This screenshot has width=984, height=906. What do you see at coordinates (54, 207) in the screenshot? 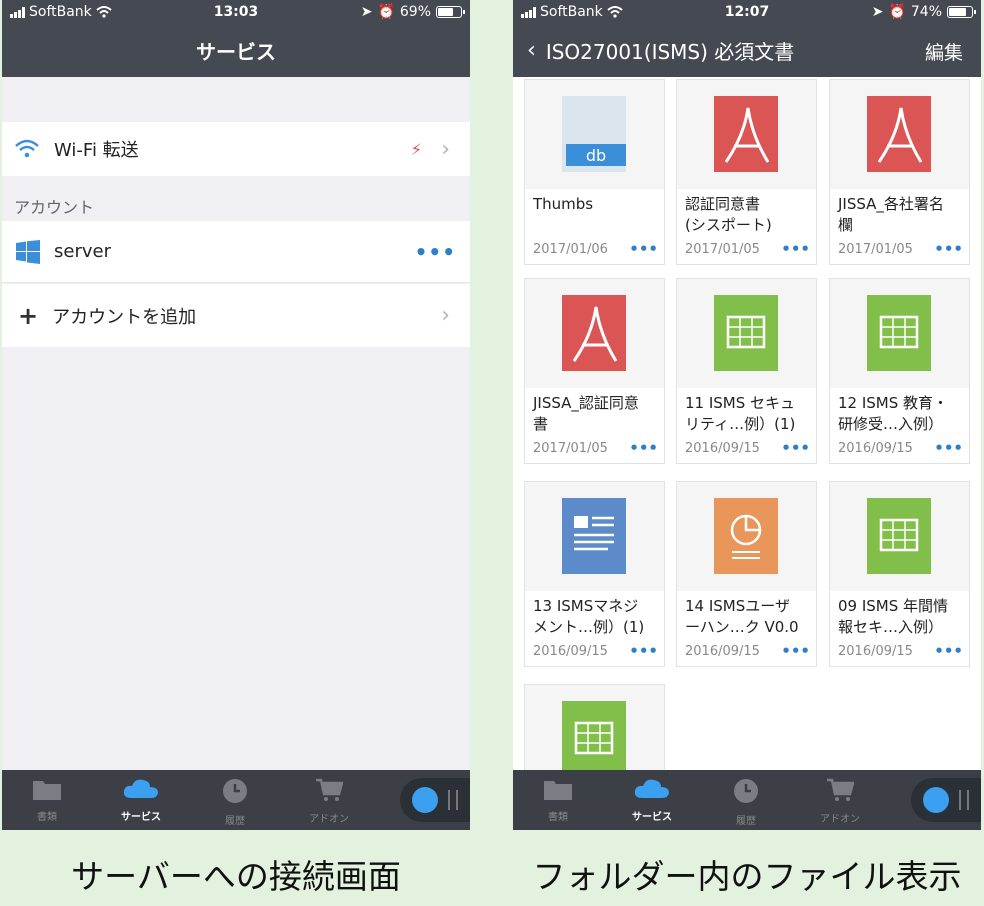
I see `section-header-account: アカウント` at bounding box center [54, 207].